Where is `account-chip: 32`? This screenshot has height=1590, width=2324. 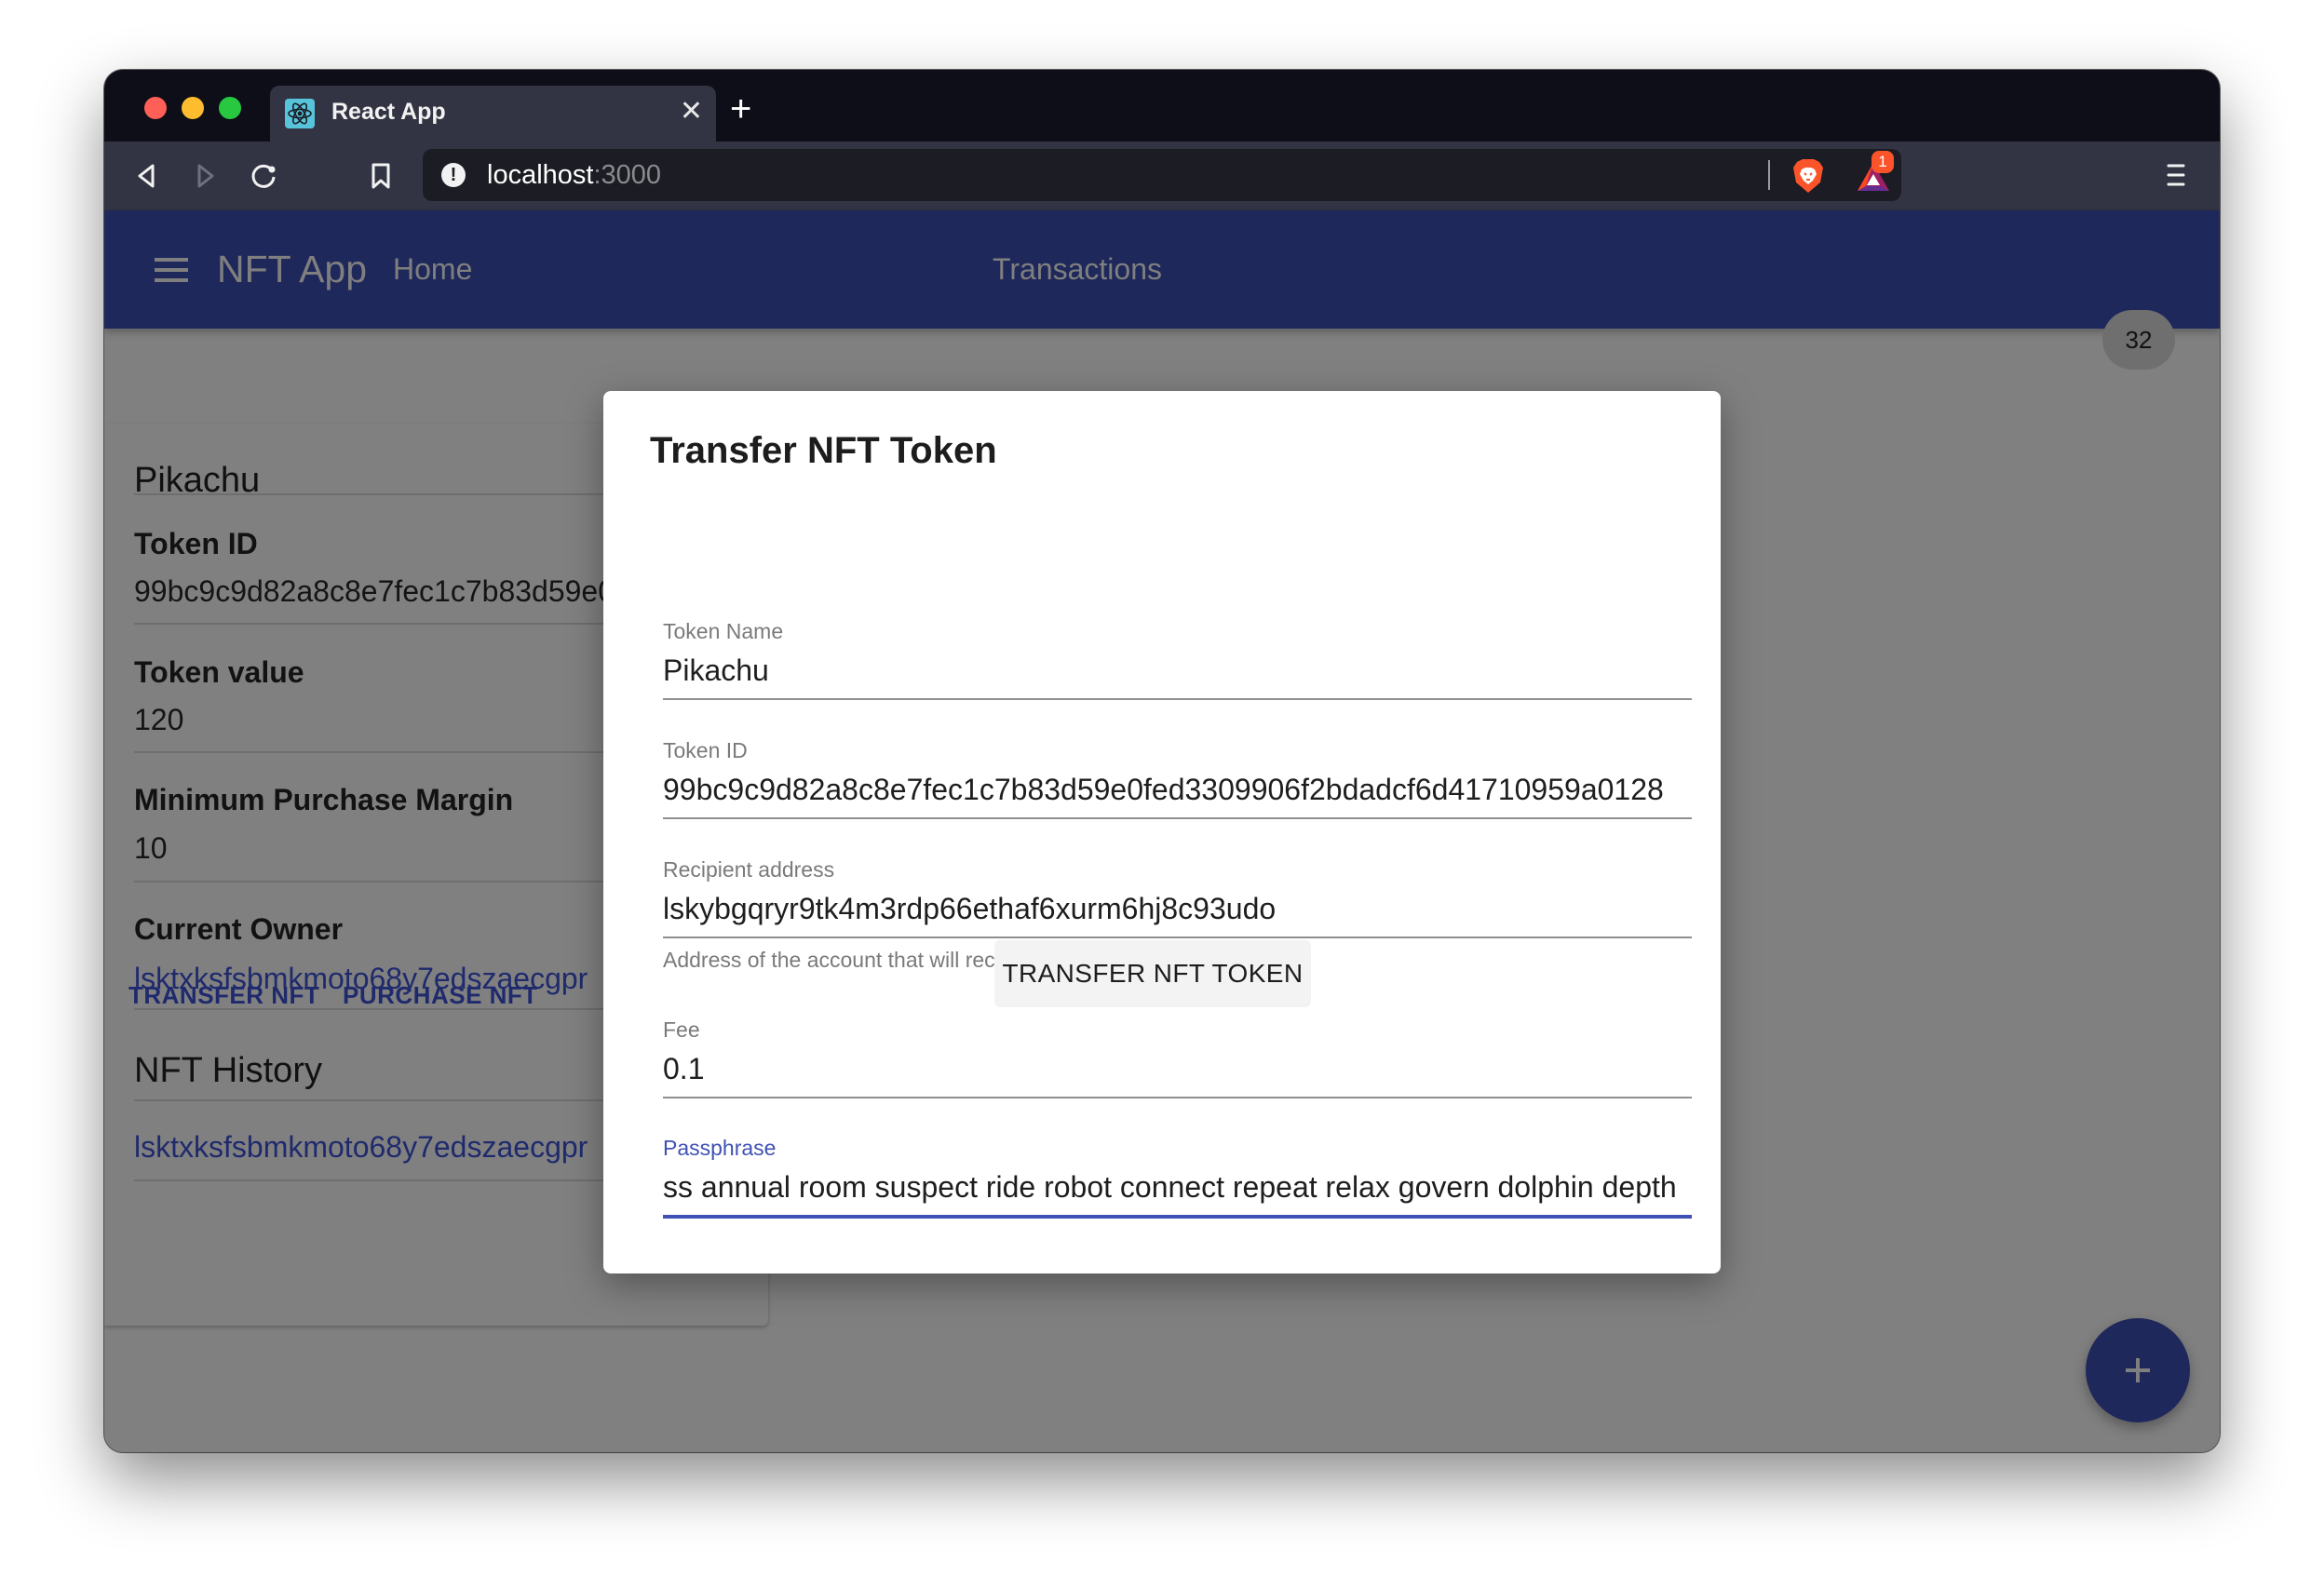
account-chip: 32 is located at coordinates (2139, 340).